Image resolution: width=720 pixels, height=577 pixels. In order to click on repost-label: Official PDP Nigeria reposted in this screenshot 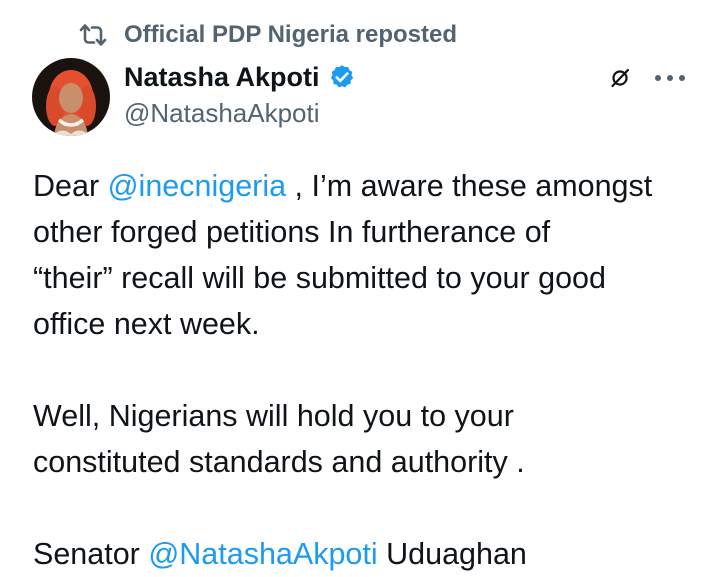, I will do `click(290, 34)`.